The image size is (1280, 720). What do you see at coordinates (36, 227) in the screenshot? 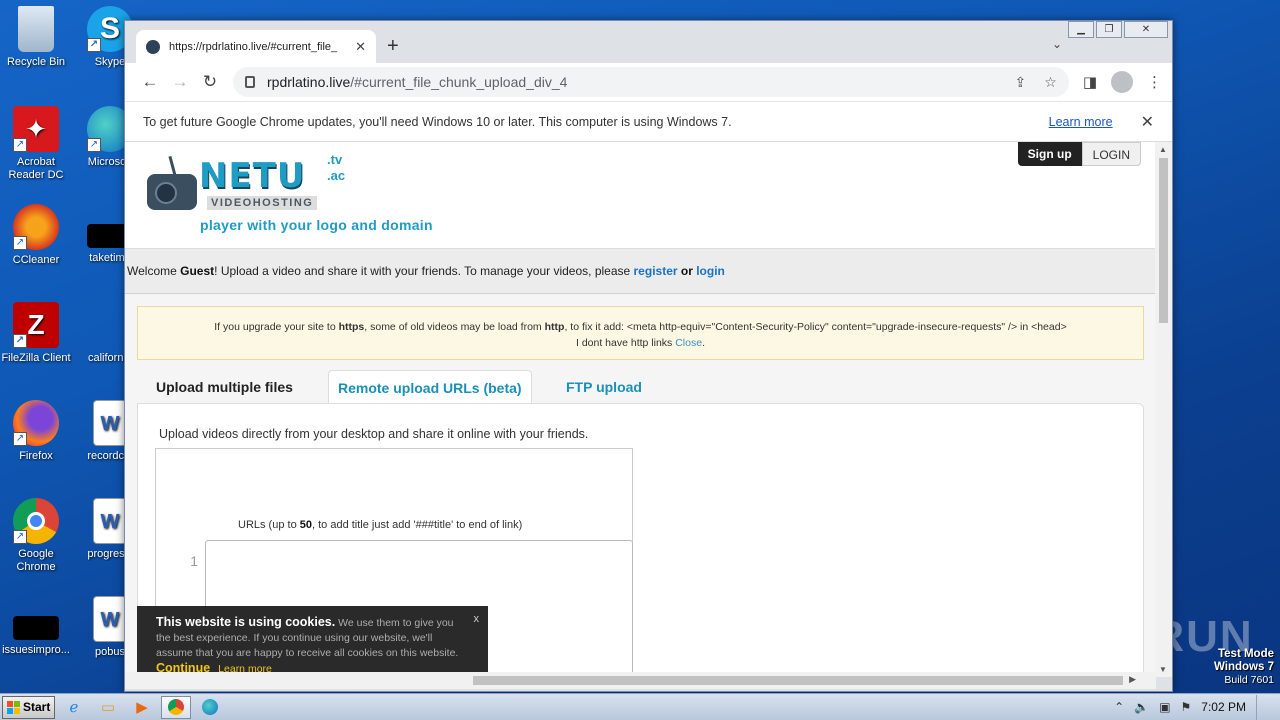
I see `ccleaner-icon: ↗` at bounding box center [36, 227].